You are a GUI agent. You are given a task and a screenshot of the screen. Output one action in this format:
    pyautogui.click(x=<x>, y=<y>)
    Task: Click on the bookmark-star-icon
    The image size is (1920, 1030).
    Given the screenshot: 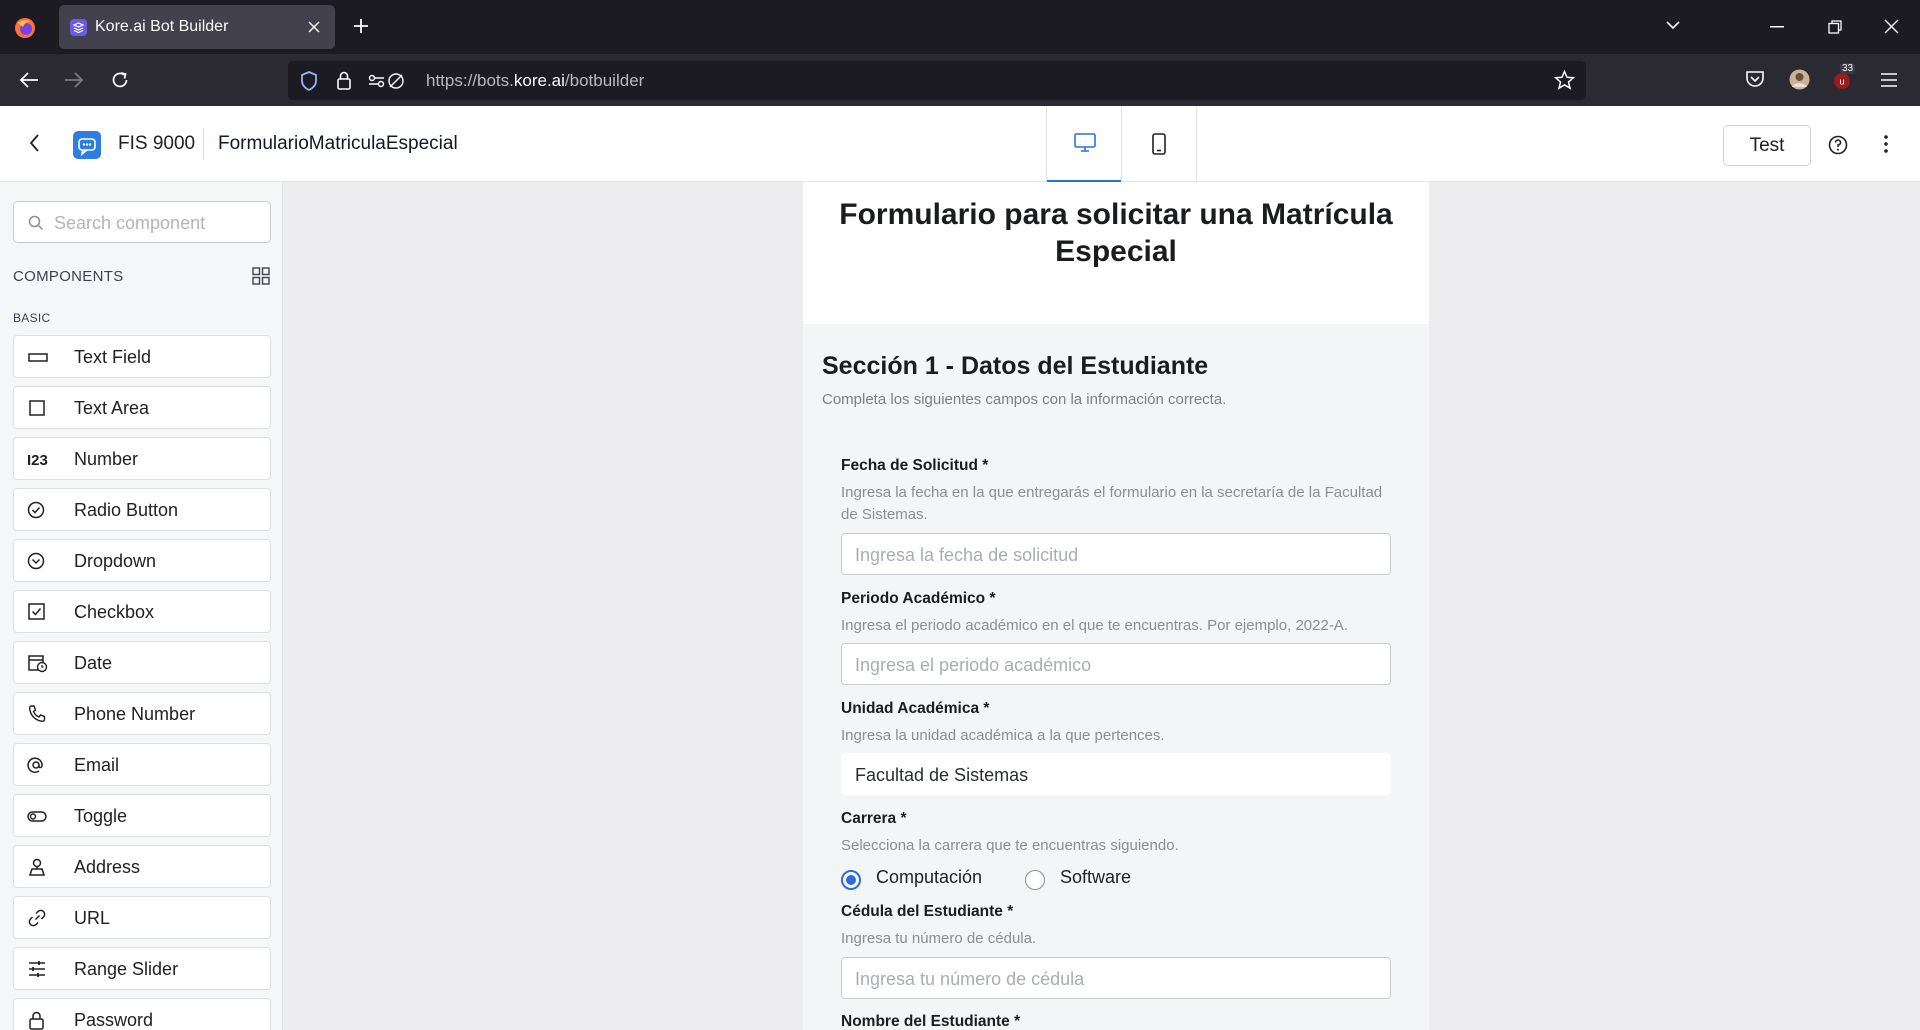 What is the action you would take?
    pyautogui.click(x=1564, y=80)
    